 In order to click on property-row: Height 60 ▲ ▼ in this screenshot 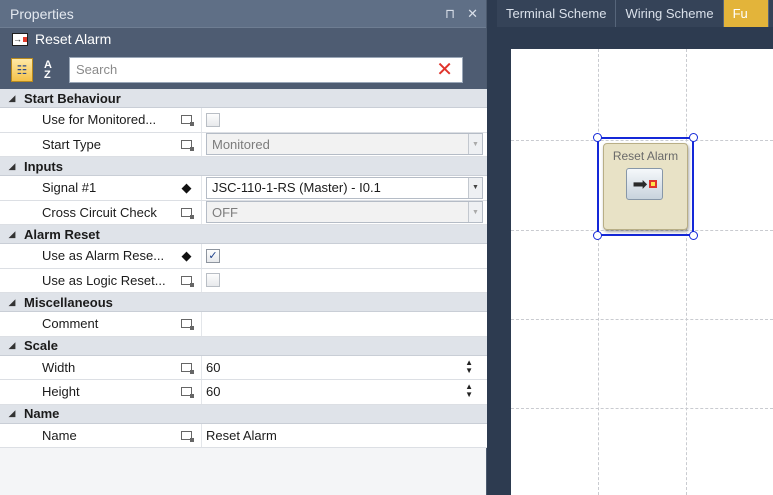, I will do `click(243, 392)`.